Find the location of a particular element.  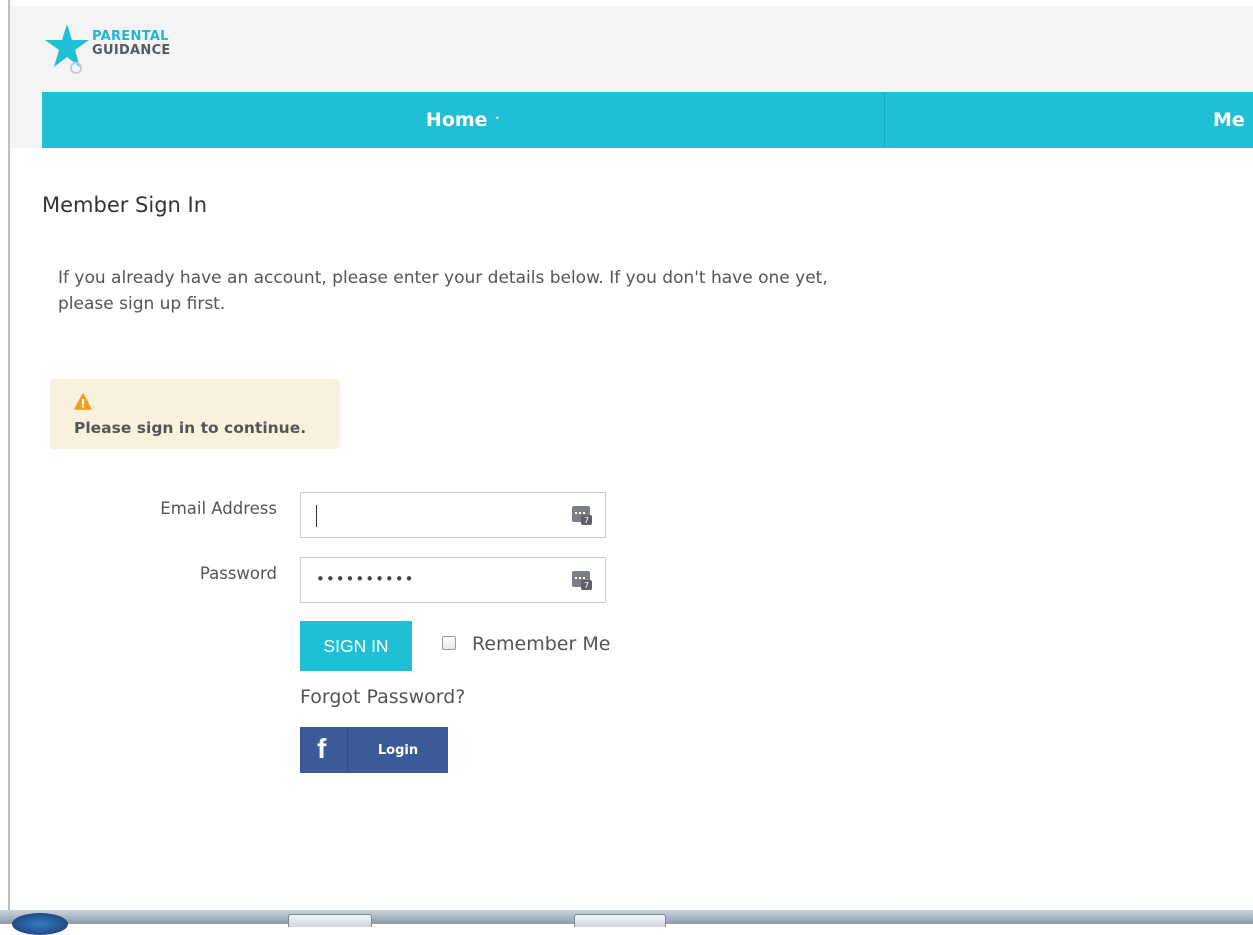

signin-alert: Please sign in to continue. is located at coordinates (195, 414).